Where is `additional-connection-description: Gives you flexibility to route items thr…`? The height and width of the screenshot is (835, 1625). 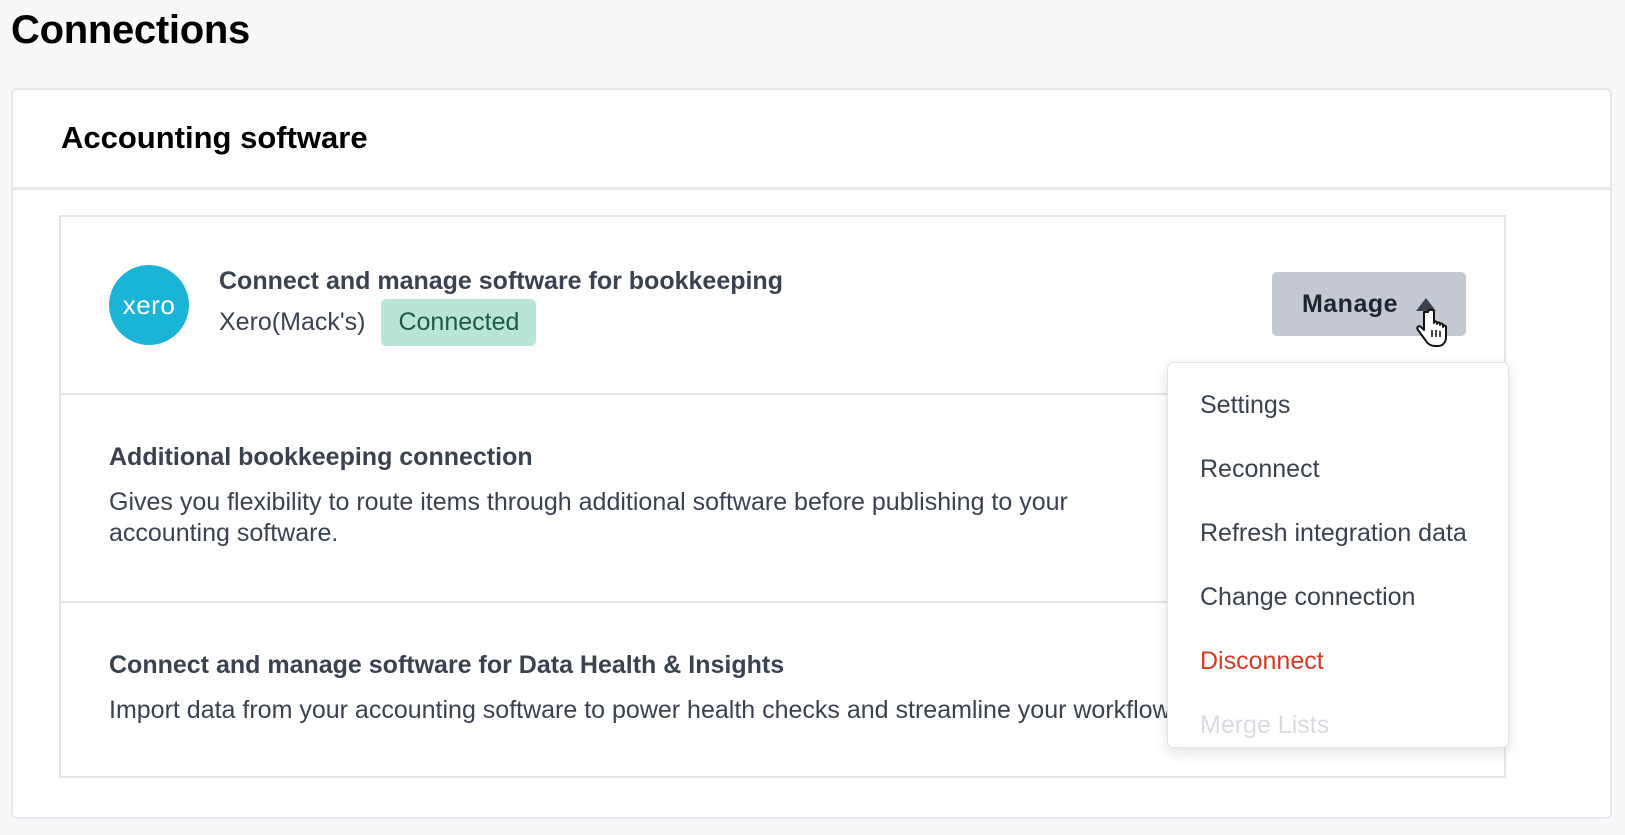
additional-connection-description: Gives you flexibility to route items thr… is located at coordinates (588, 517).